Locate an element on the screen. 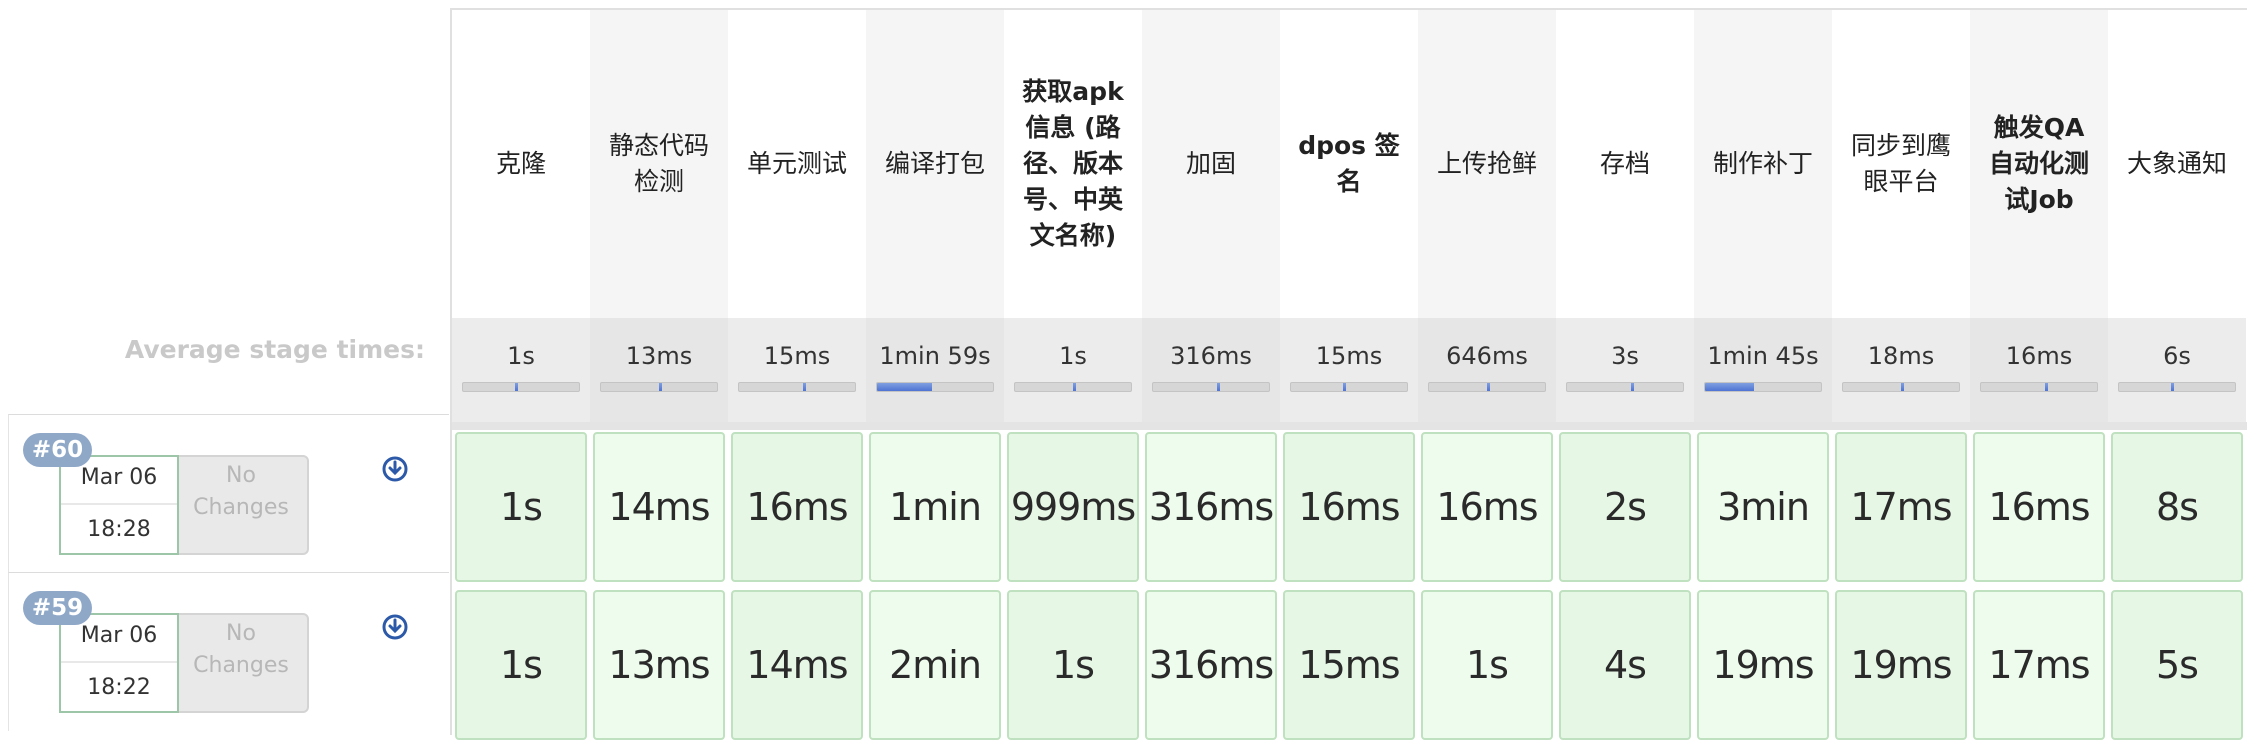 The image size is (2248, 740). stage-header: dpos 签名 is located at coordinates (1349, 164).